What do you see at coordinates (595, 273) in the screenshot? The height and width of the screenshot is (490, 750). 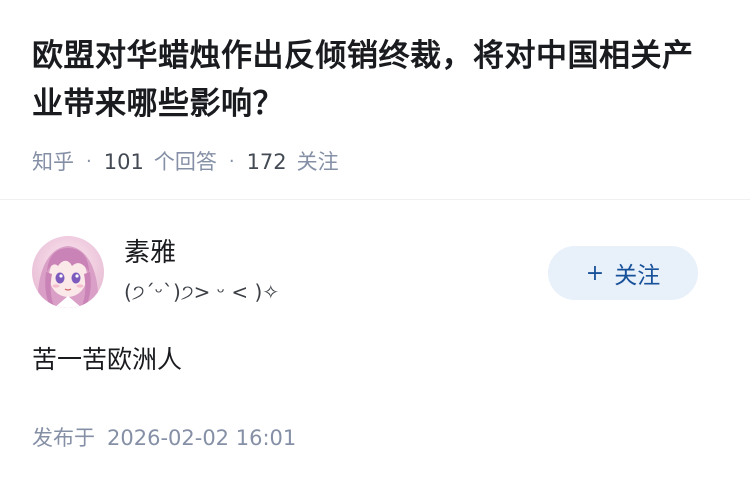 I see `plus-icon: +` at bounding box center [595, 273].